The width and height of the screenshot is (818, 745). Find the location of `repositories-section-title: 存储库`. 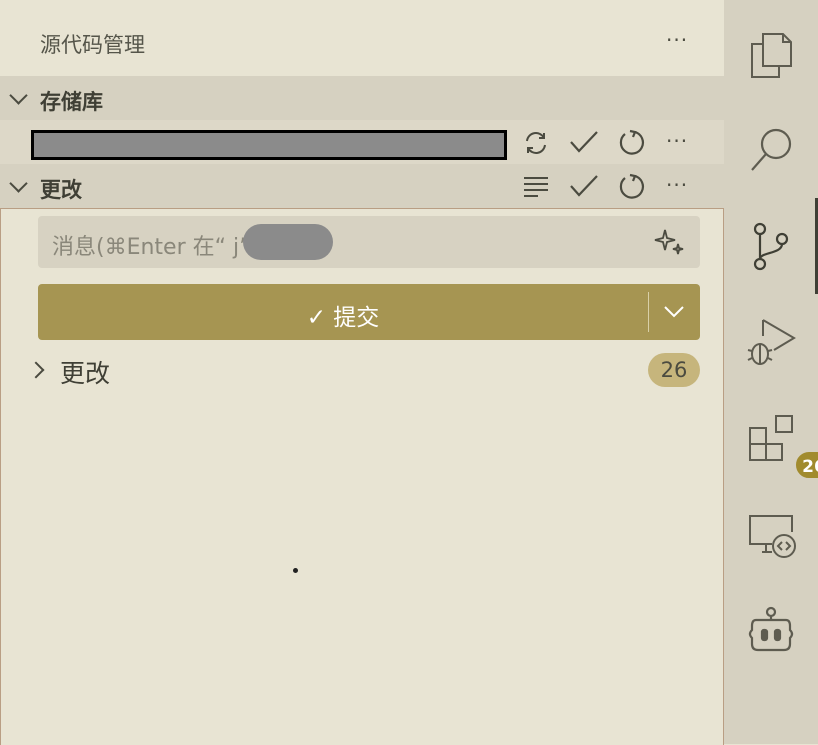

repositories-section-title: 存储库 is located at coordinates (71, 102).